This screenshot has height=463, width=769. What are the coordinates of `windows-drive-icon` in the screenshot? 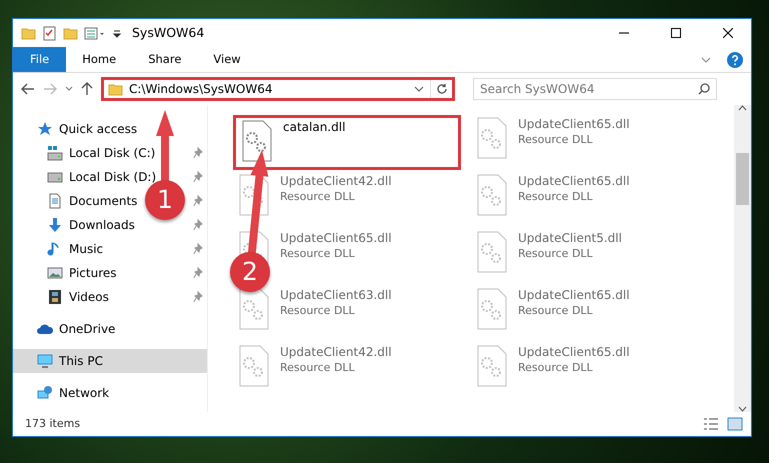 It's located at (55, 153).